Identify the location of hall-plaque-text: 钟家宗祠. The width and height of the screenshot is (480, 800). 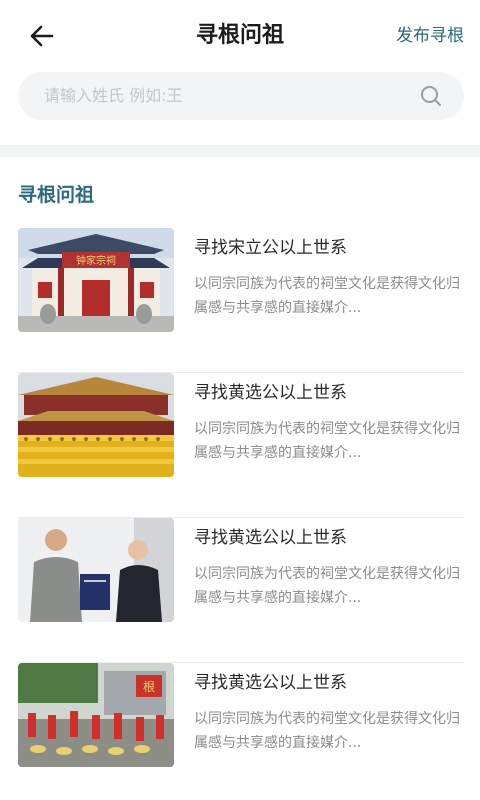
(96, 260).